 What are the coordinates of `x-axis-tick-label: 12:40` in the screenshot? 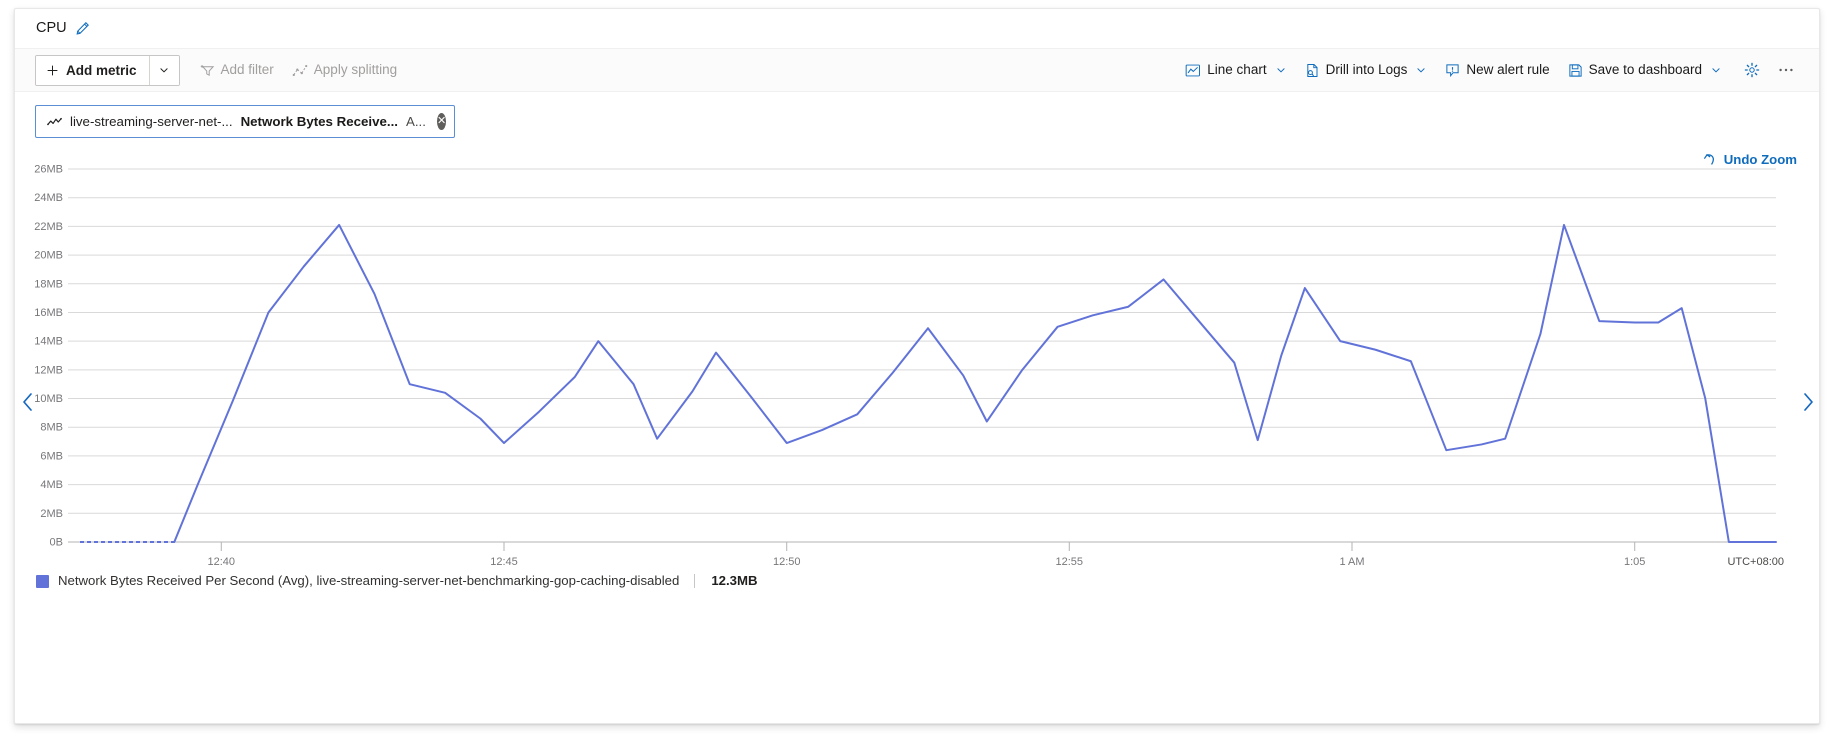 It's located at (222, 562).